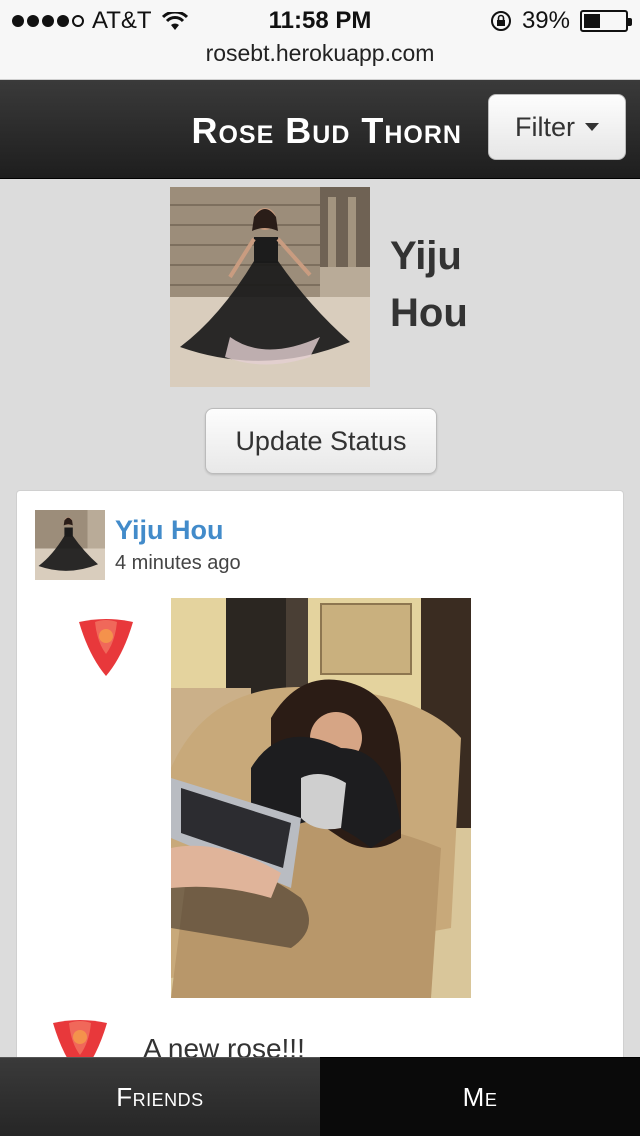  Describe the element at coordinates (500, 21) in the screenshot. I see `rotation-lock-icon` at that location.